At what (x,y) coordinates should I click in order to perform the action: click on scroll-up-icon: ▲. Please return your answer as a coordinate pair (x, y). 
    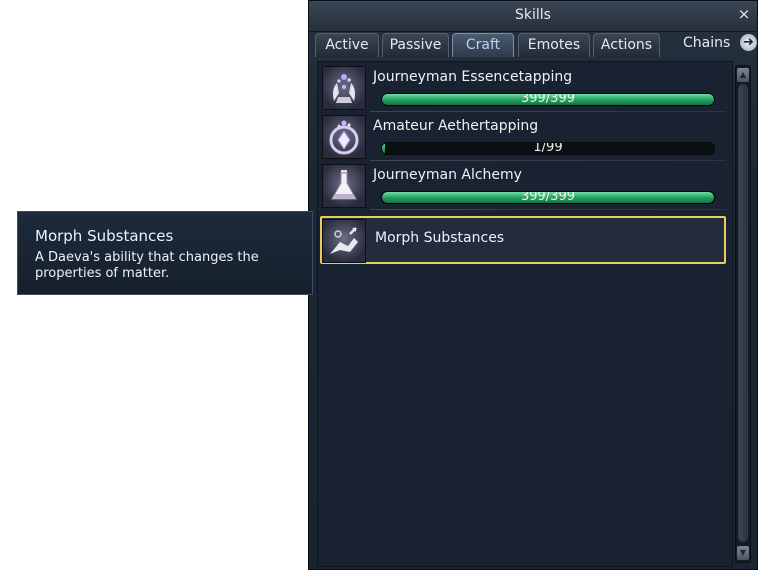
    Looking at the image, I should click on (743, 75).